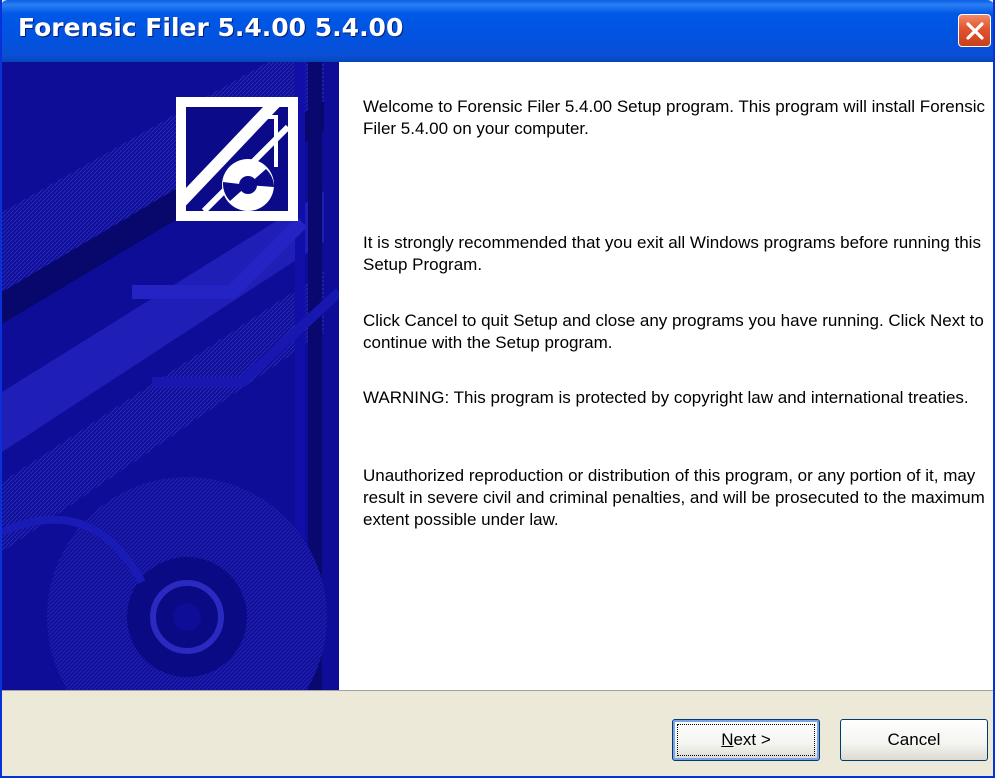 The width and height of the screenshot is (995, 778). I want to click on focus-ring, so click(746, 740).